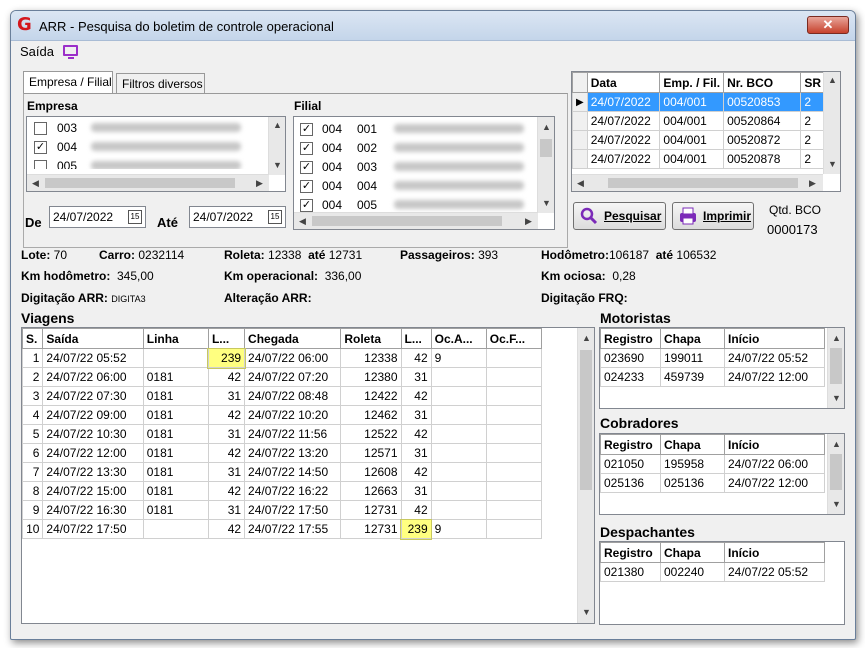 The image size is (865, 648). Describe the element at coordinates (371, 472) in the screenshot. I see `cell: 12608` at that location.